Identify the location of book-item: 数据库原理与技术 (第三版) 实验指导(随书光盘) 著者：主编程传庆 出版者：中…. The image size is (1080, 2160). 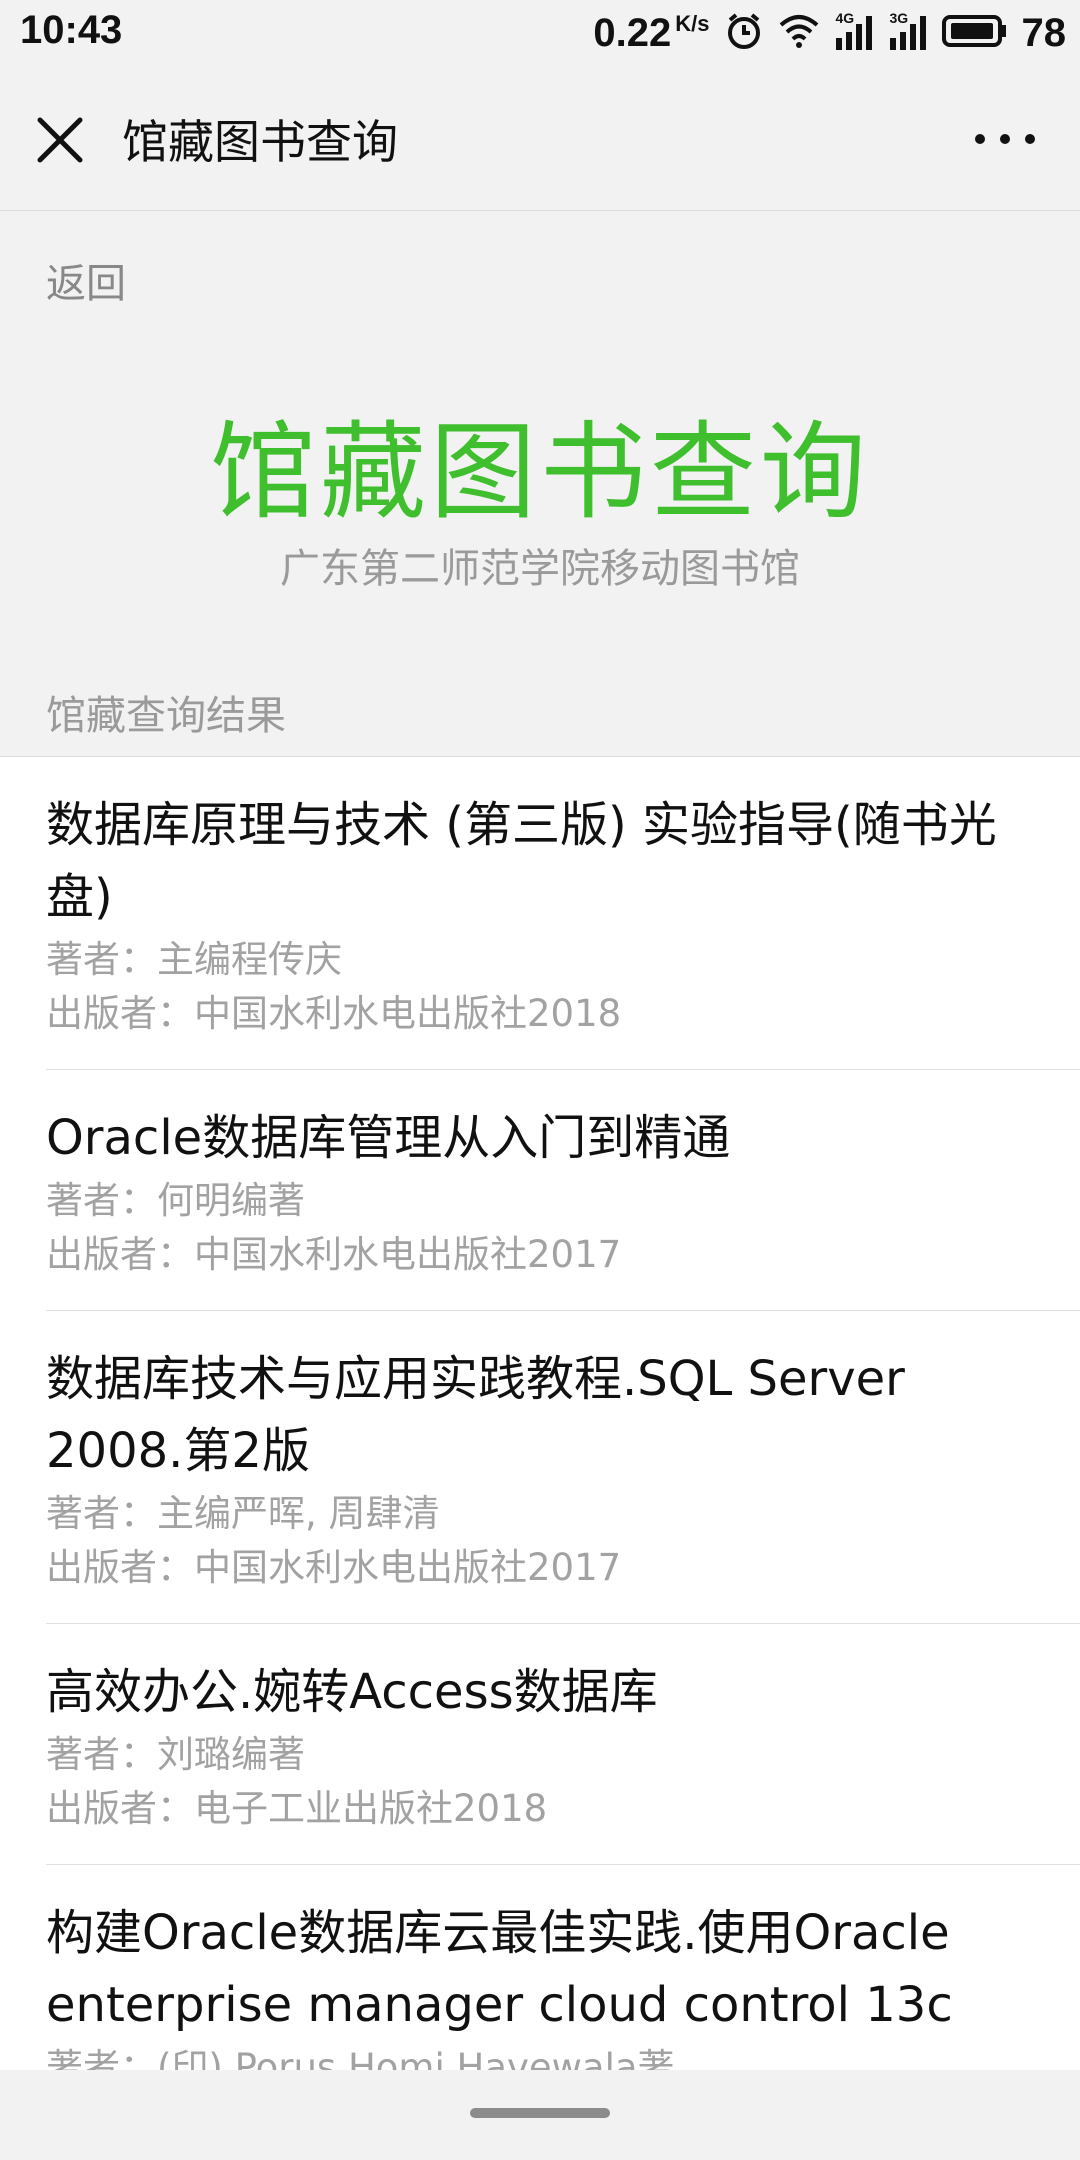
(563, 913).